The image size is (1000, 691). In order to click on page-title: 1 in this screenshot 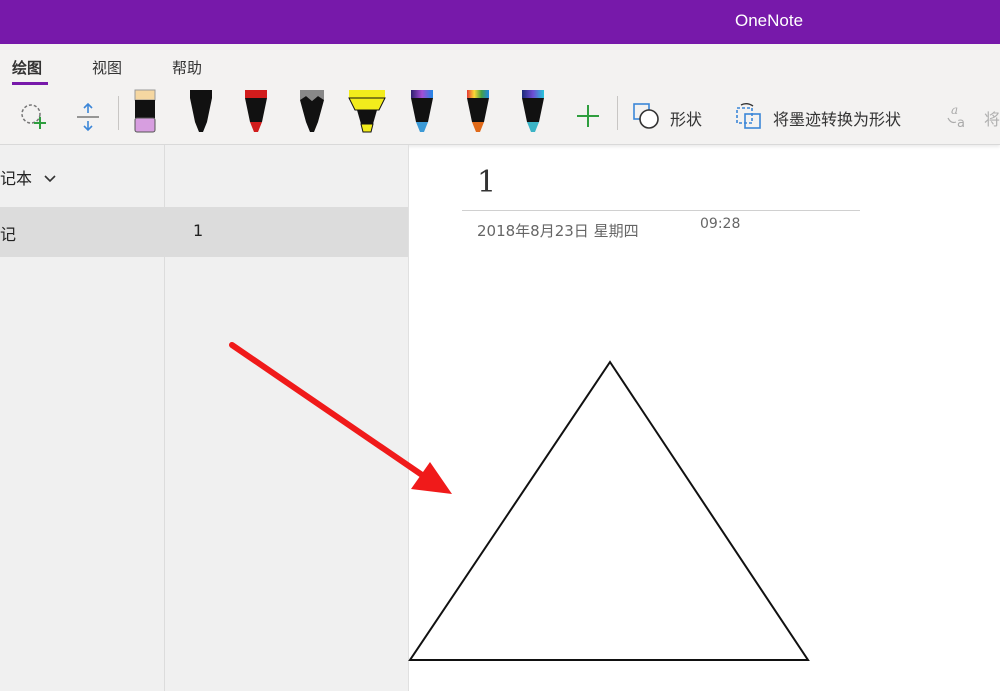, I will do `click(486, 182)`.